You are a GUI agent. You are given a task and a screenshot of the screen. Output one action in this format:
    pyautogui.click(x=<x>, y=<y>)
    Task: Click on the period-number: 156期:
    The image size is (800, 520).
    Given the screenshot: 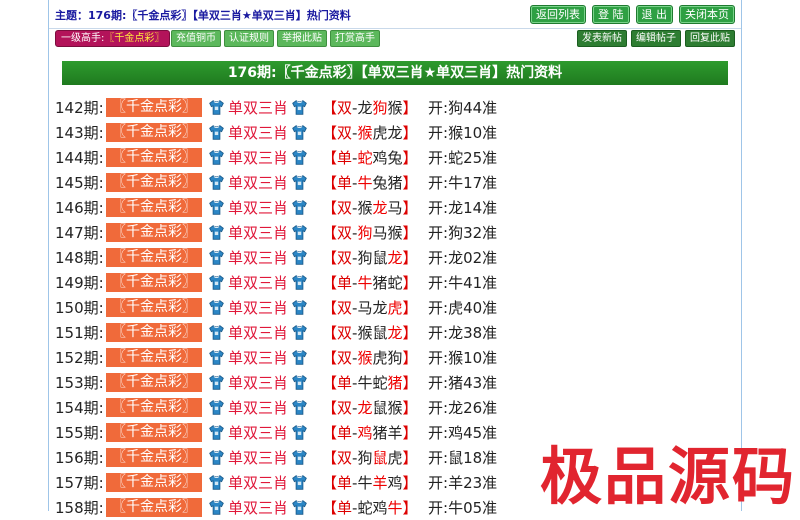 What is the action you would take?
    pyautogui.click(x=79, y=458)
    